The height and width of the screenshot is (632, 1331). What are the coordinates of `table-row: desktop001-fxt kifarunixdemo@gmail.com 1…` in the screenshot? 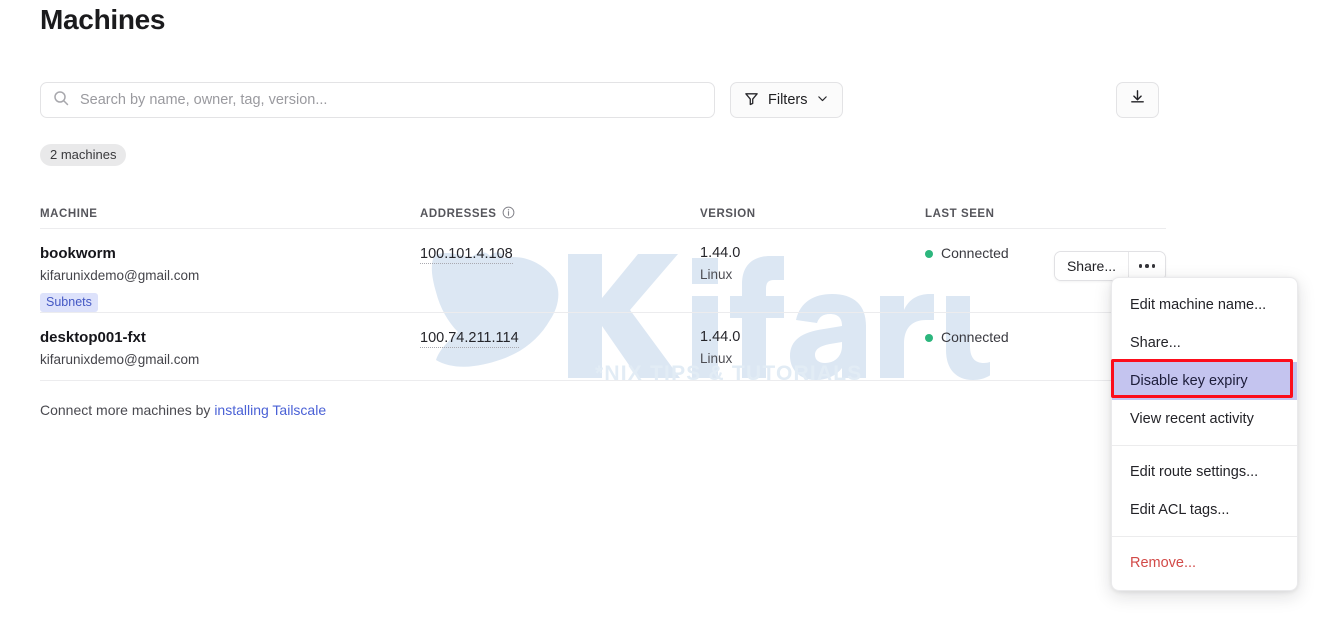 It's located at (603, 347).